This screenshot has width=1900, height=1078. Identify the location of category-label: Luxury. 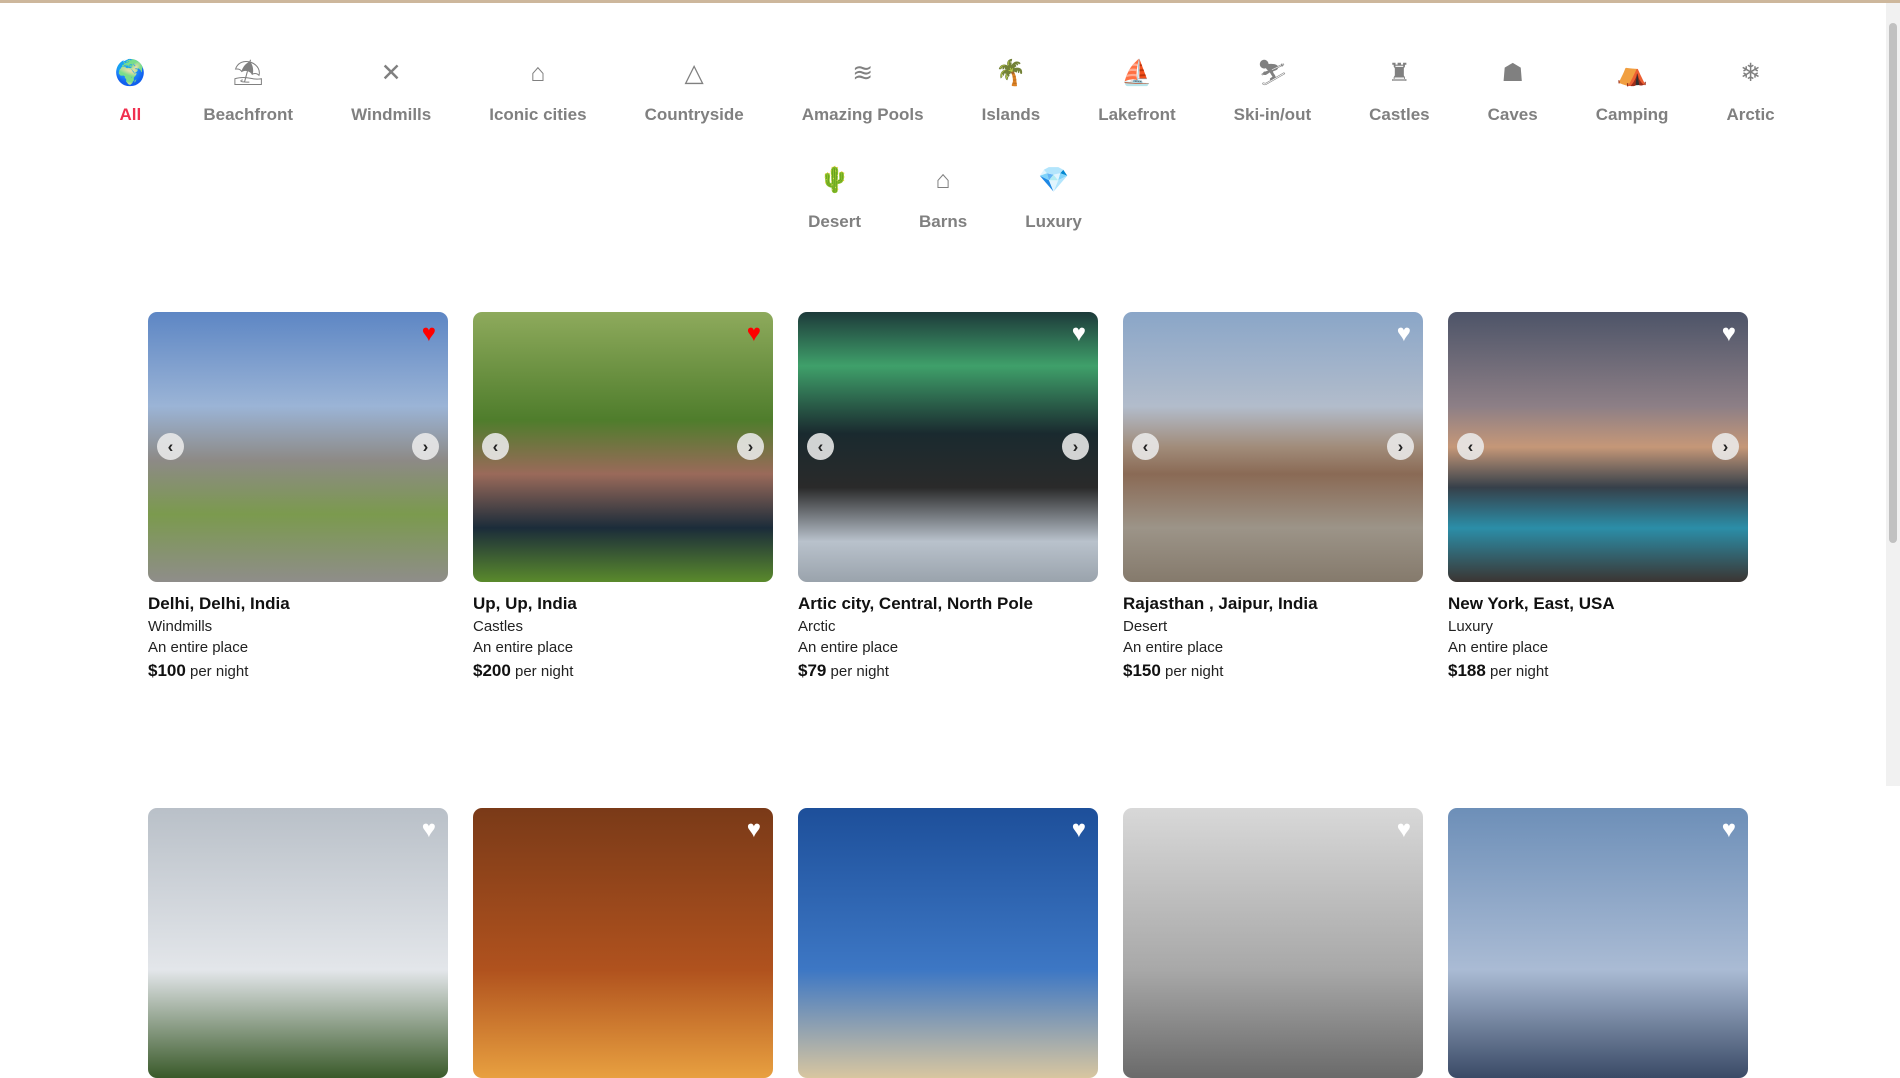
(1053, 221).